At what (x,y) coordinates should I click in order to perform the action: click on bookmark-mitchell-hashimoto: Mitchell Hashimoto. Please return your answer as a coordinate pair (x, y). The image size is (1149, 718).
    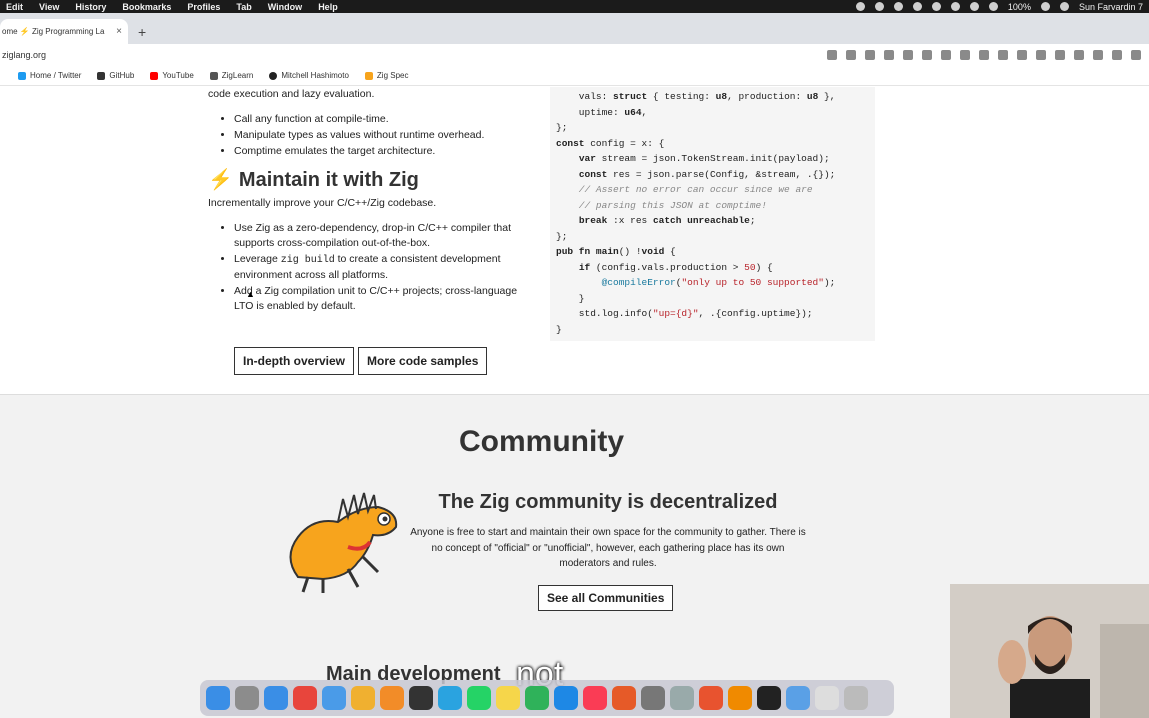
    Looking at the image, I should click on (309, 75).